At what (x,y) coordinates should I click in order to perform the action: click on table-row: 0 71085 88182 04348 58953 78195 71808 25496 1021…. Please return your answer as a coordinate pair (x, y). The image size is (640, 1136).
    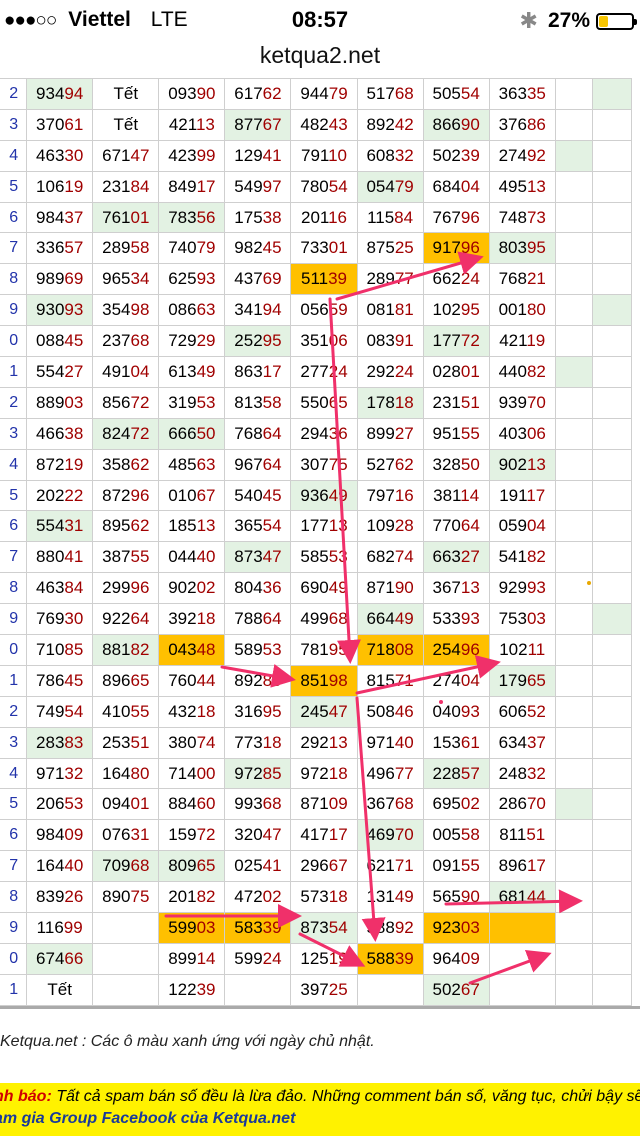
    Looking at the image, I should click on (316, 650).